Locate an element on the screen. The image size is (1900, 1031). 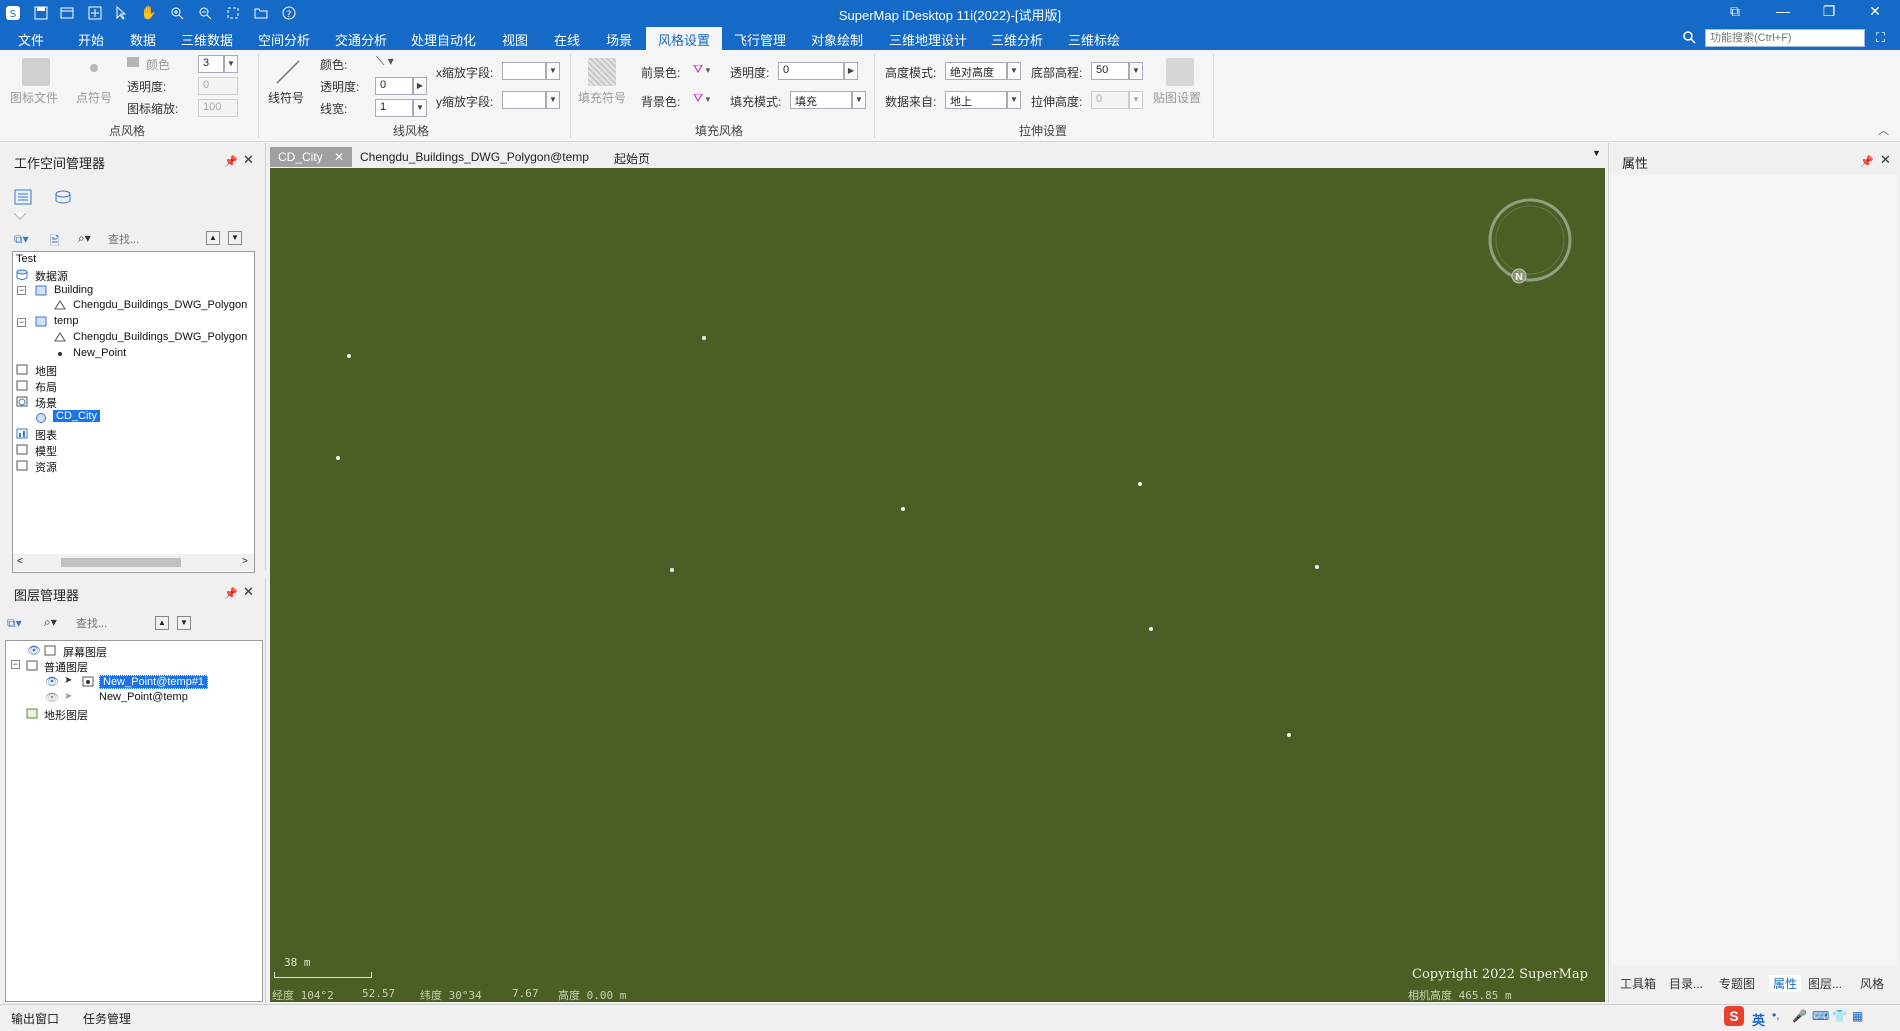
hidden-eye-icon: 👁 is located at coordinates (52, 697).